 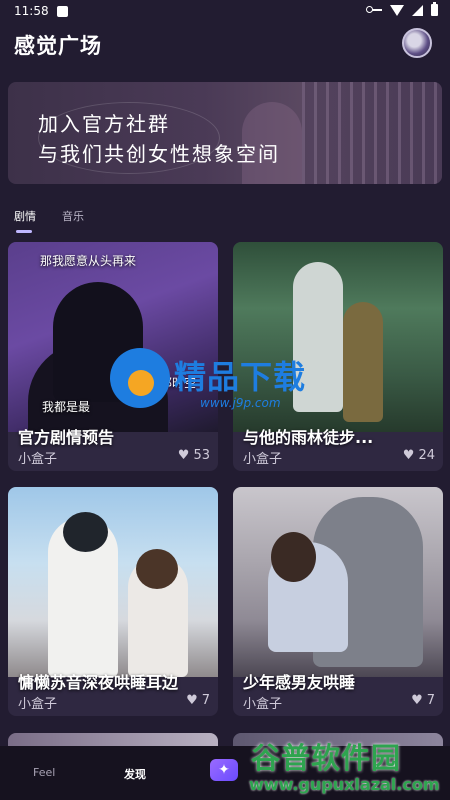 What do you see at coordinates (73, 216) in the screenshot?
I see `tab-music: 音乐` at bounding box center [73, 216].